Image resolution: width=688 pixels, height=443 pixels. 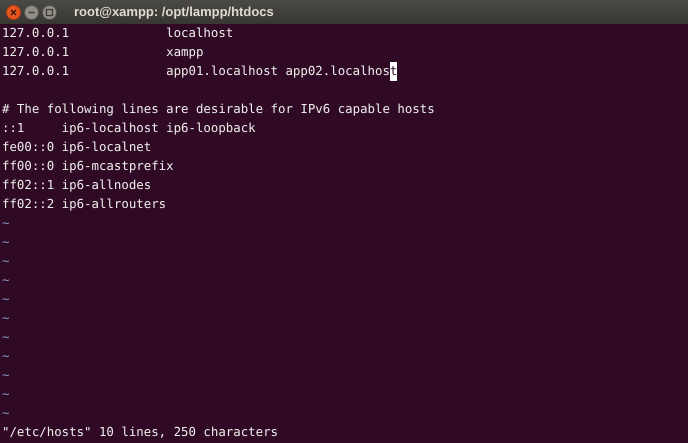 What do you see at coordinates (174, 12) in the screenshot?
I see `window-title: root@xampp: /opt/lampp/htdocs` at bounding box center [174, 12].